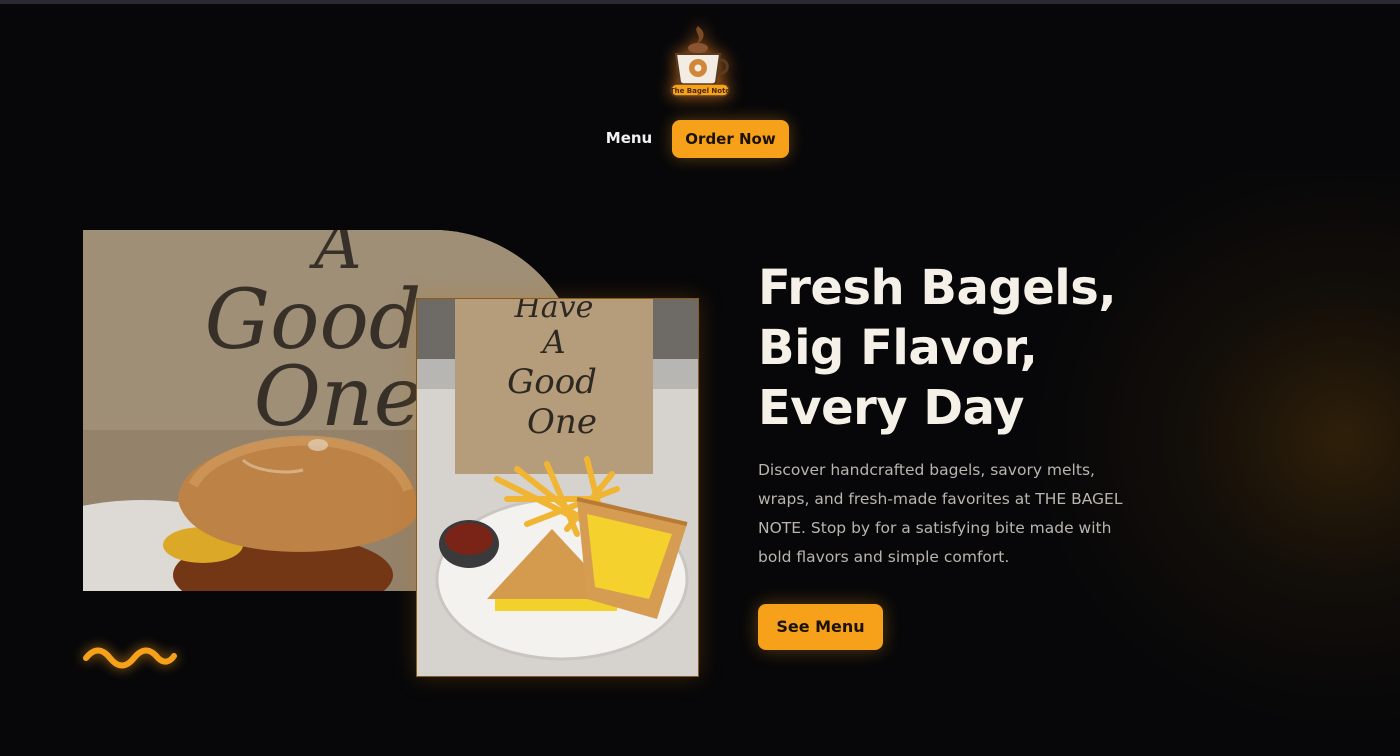 Image resolution: width=1400 pixels, height=756 pixels. Describe the element at coordinates (552, 382) in the screenshot. I see `front-sign-line-3: Good` at that location.